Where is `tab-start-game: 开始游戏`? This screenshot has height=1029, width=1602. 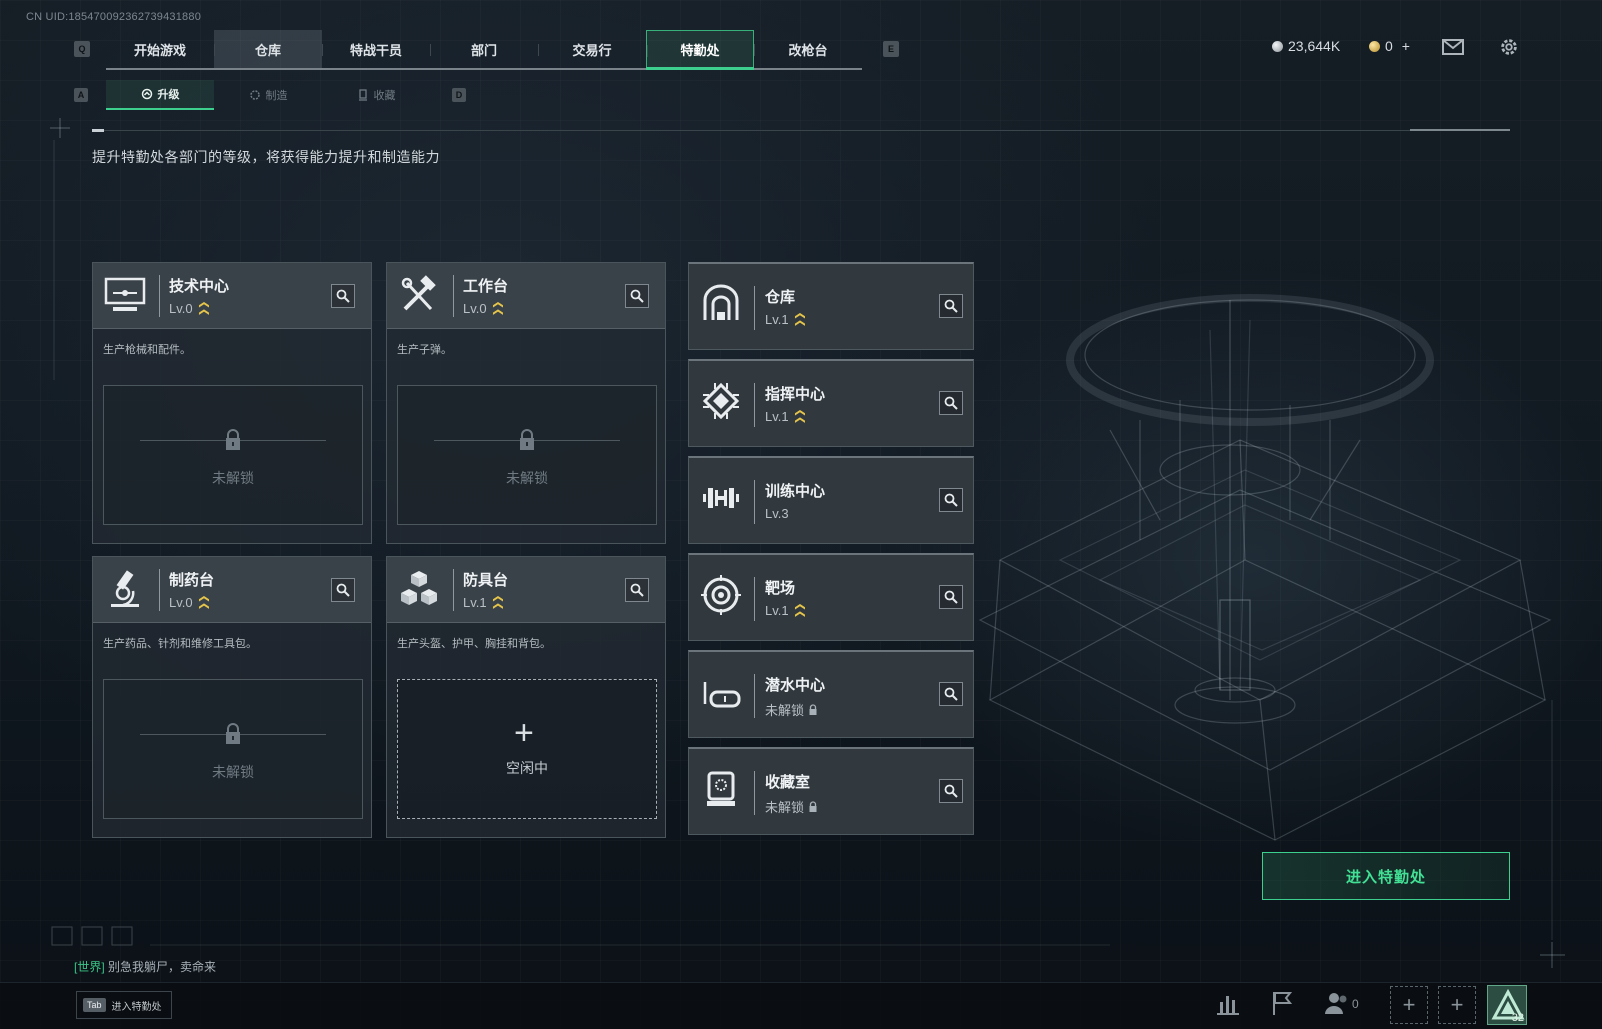
tab-start-game: 开始游戏 is located at coordinates (160, 49).